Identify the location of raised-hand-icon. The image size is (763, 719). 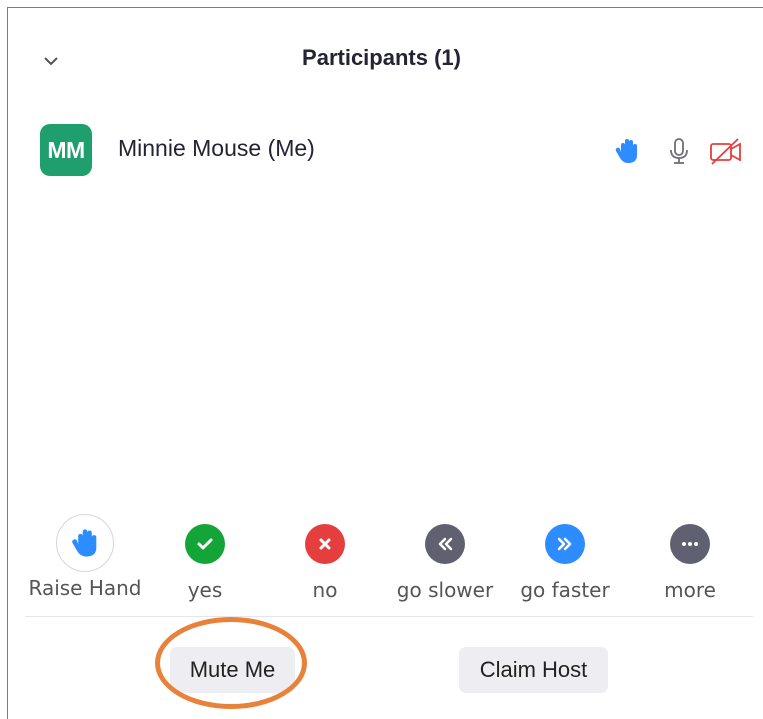
(626, 151).